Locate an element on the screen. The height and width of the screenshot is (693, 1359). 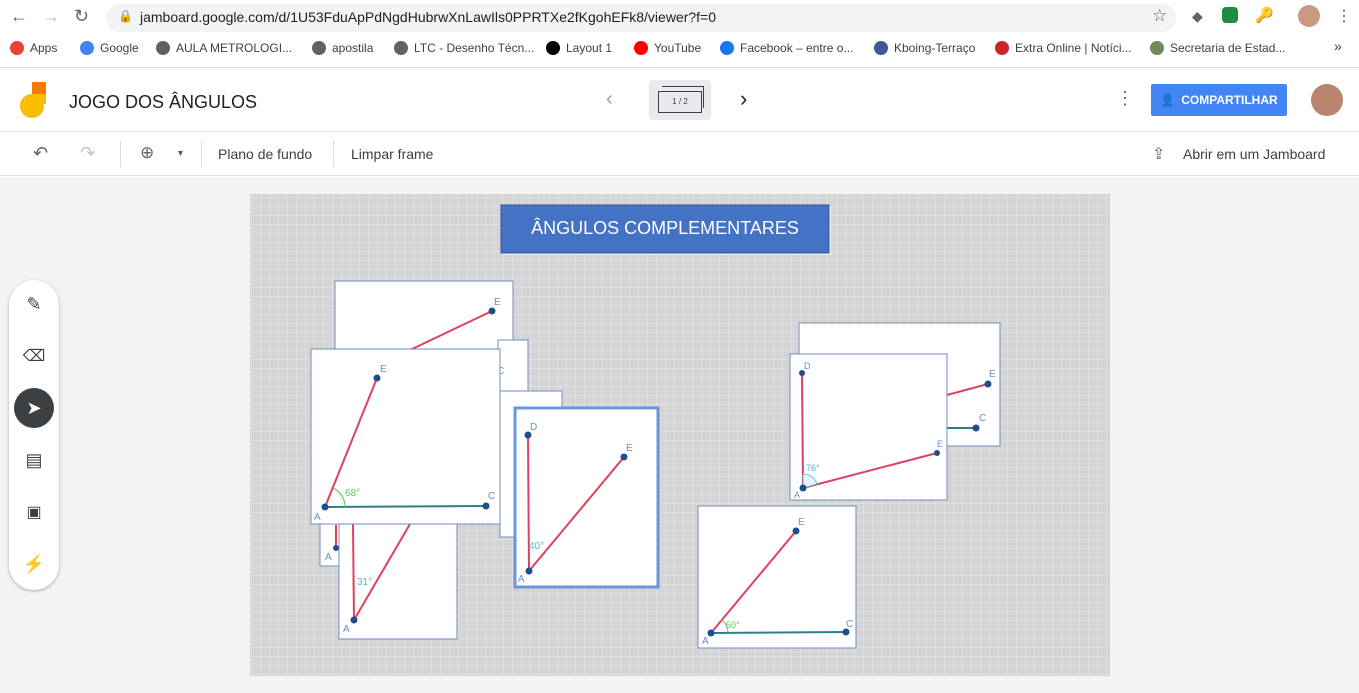
image-icon: ▣ is located at coordinates (34, 512).